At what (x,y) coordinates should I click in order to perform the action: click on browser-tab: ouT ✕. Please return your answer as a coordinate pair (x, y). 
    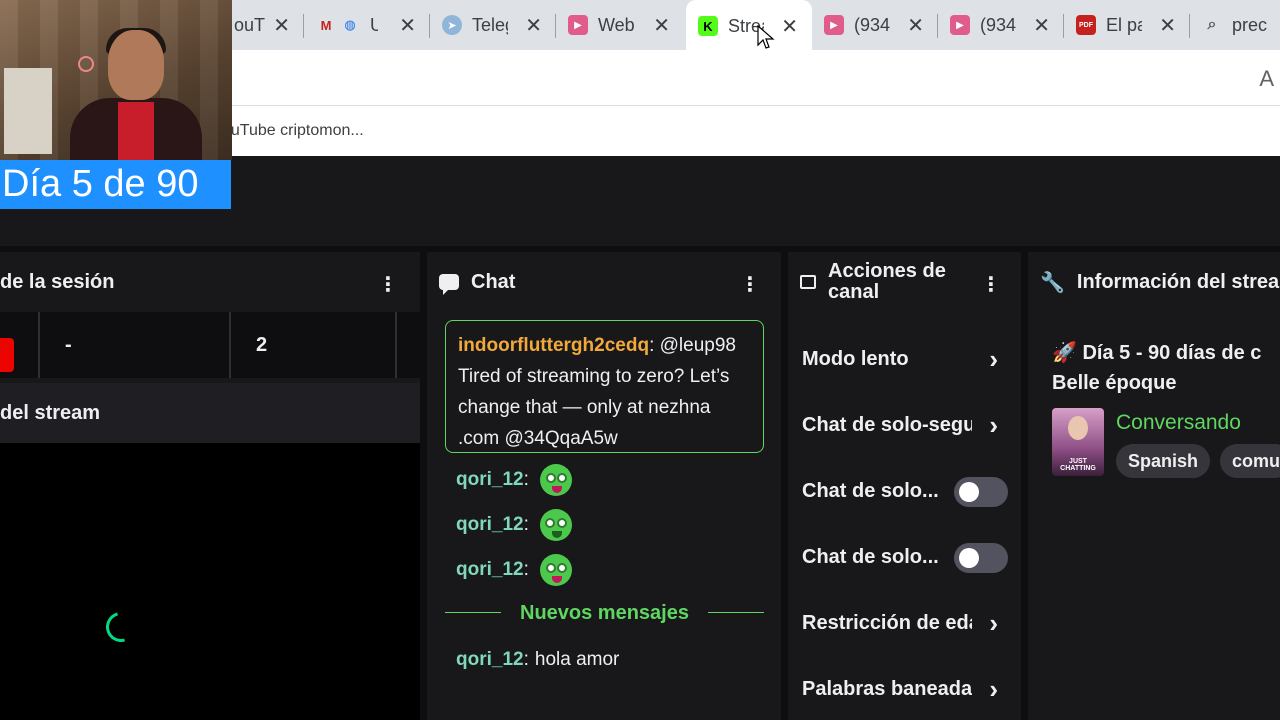
    Looking at the image, I should click on (263, 25).